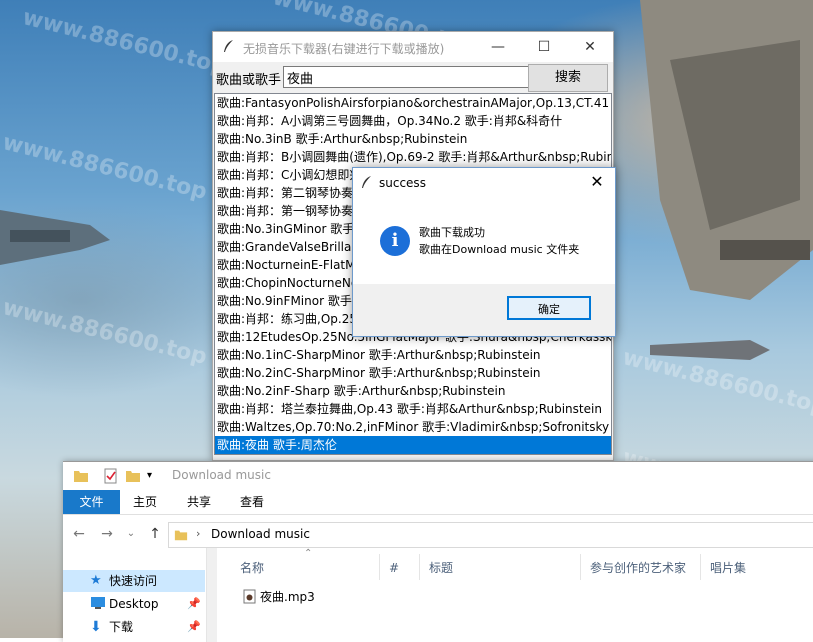 This screenshot has width=813, height=642. Describe the element at coordinates (308, 553) in the screenshot. I see `sort-ascending-icon: ⌃` at that location.